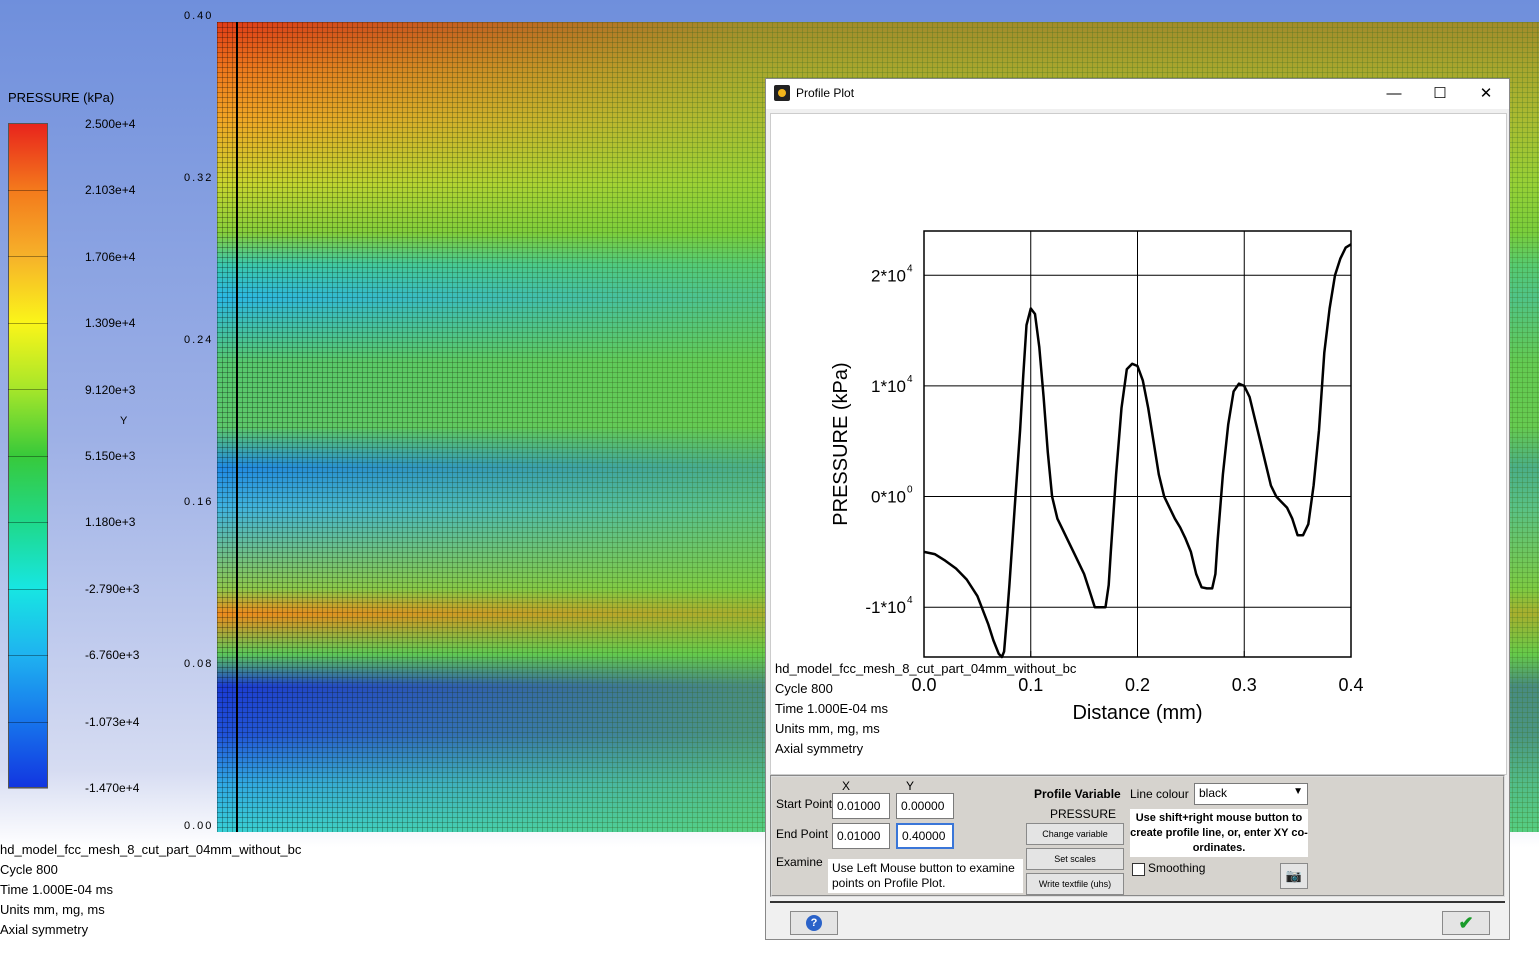  I want to click on y-tick-label: -1*10, so click(885, 607).